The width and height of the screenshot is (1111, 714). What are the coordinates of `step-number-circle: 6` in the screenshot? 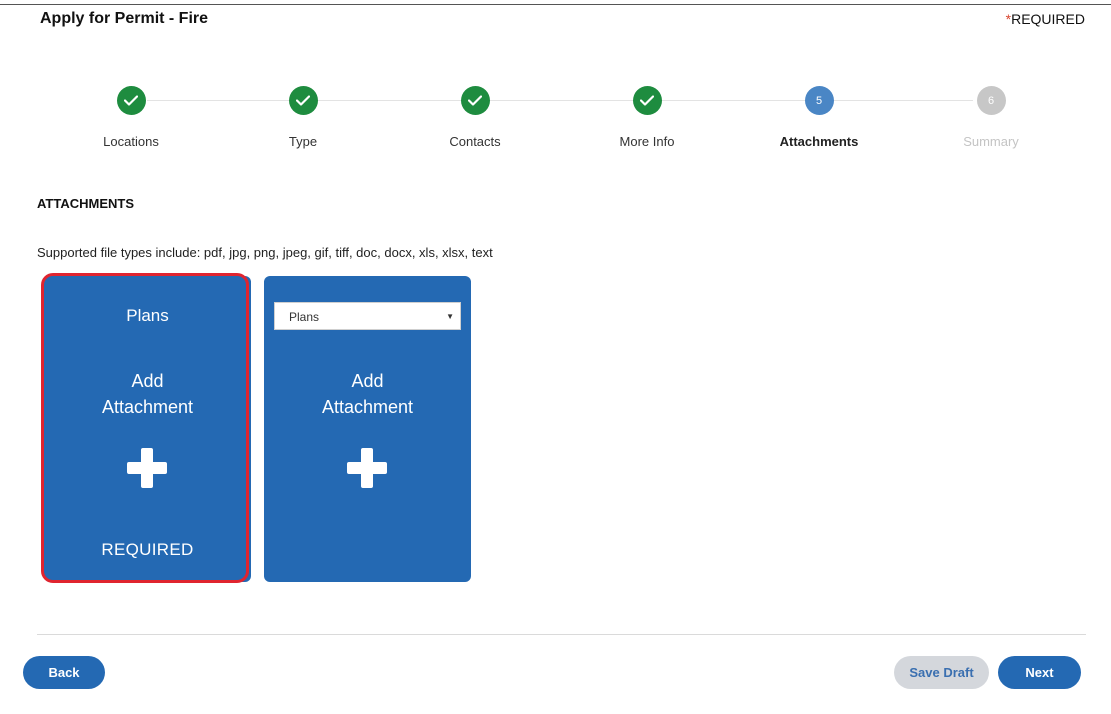 It's located at (991, 100).